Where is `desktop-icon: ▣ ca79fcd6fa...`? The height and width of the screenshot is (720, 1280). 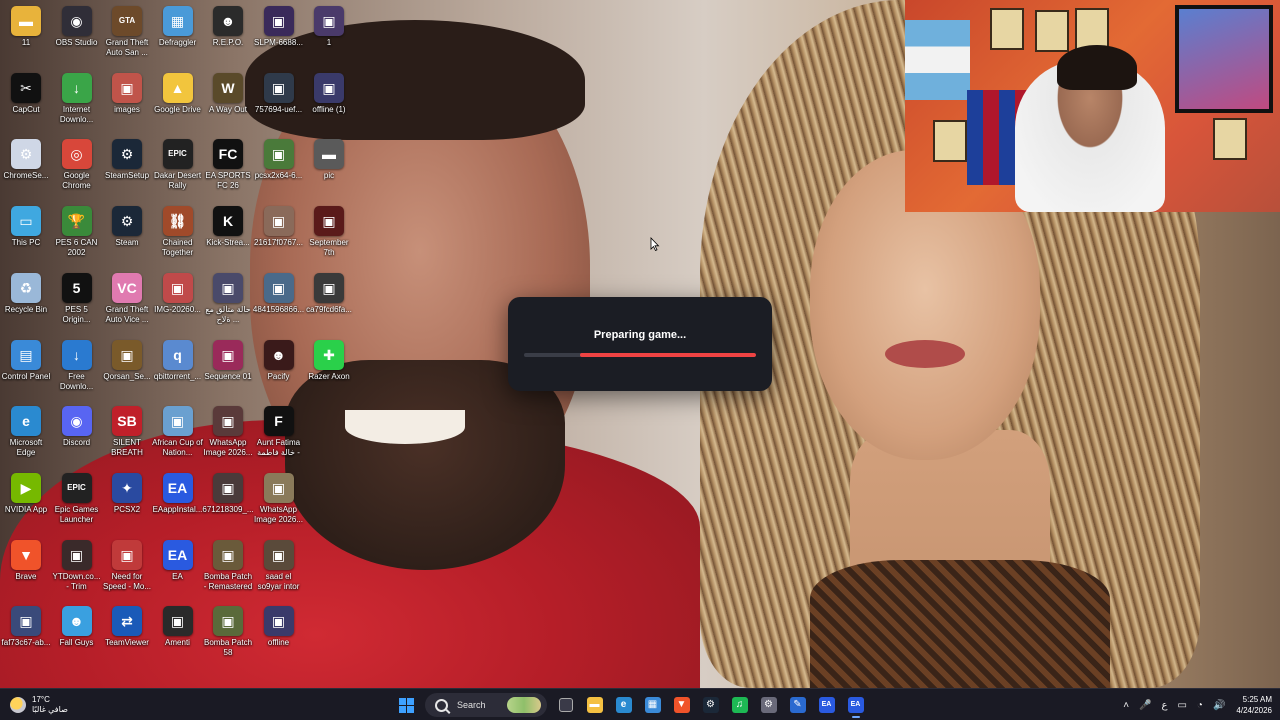 desktop-icon: ▣ ca79fcd6fa... is located at coordinates (329, 302).